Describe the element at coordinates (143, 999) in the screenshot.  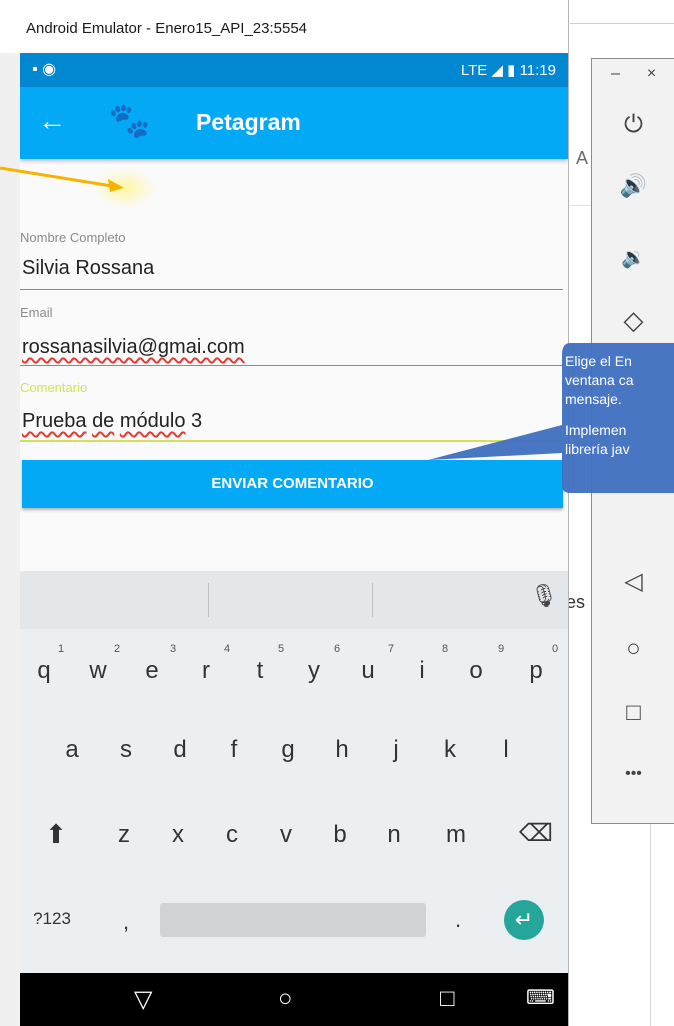
I see `nav-back-icon: ▽` at that location.